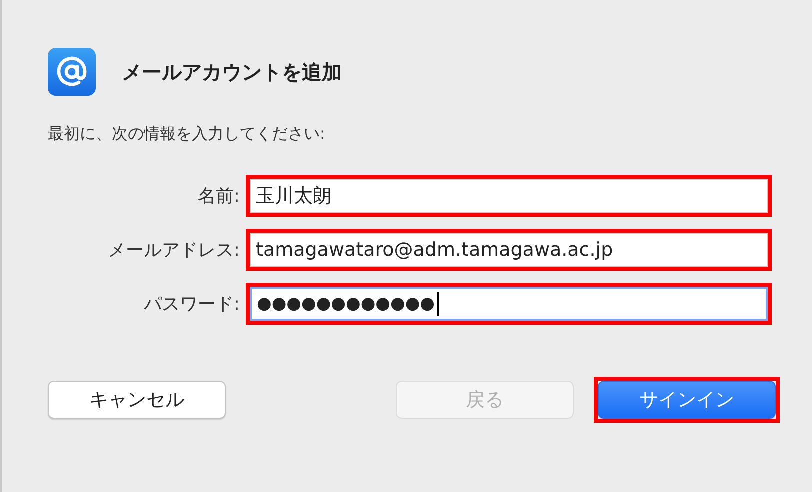  I want to click on password-field: ●●●●●●●●●●●●, so click(509, 304).